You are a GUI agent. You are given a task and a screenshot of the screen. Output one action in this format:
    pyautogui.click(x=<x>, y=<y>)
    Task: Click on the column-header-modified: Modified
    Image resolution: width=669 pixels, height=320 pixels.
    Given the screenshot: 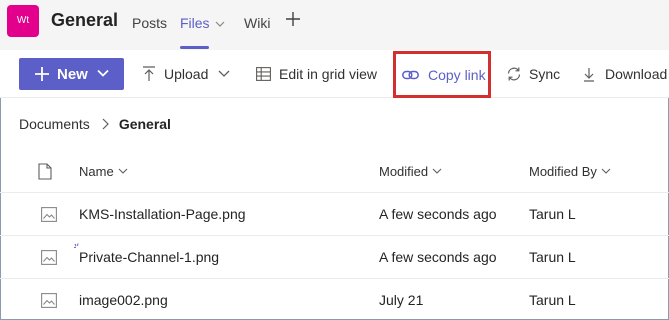 What is the action you would take?
    pyautogui.click(x=410, y=171)
    